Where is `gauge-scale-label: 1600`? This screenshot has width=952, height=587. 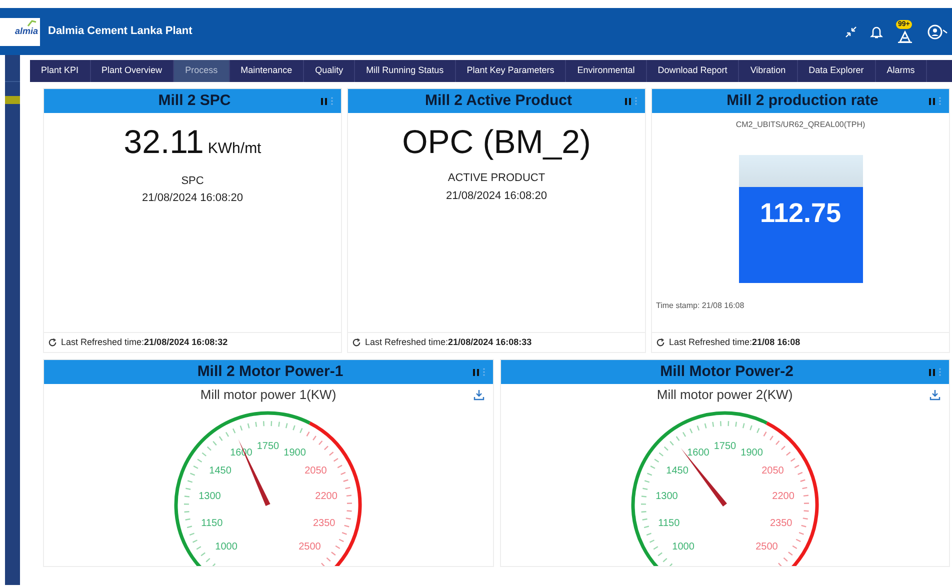
gauge-scale-label: 1600 is located at coordinates (698, 452).